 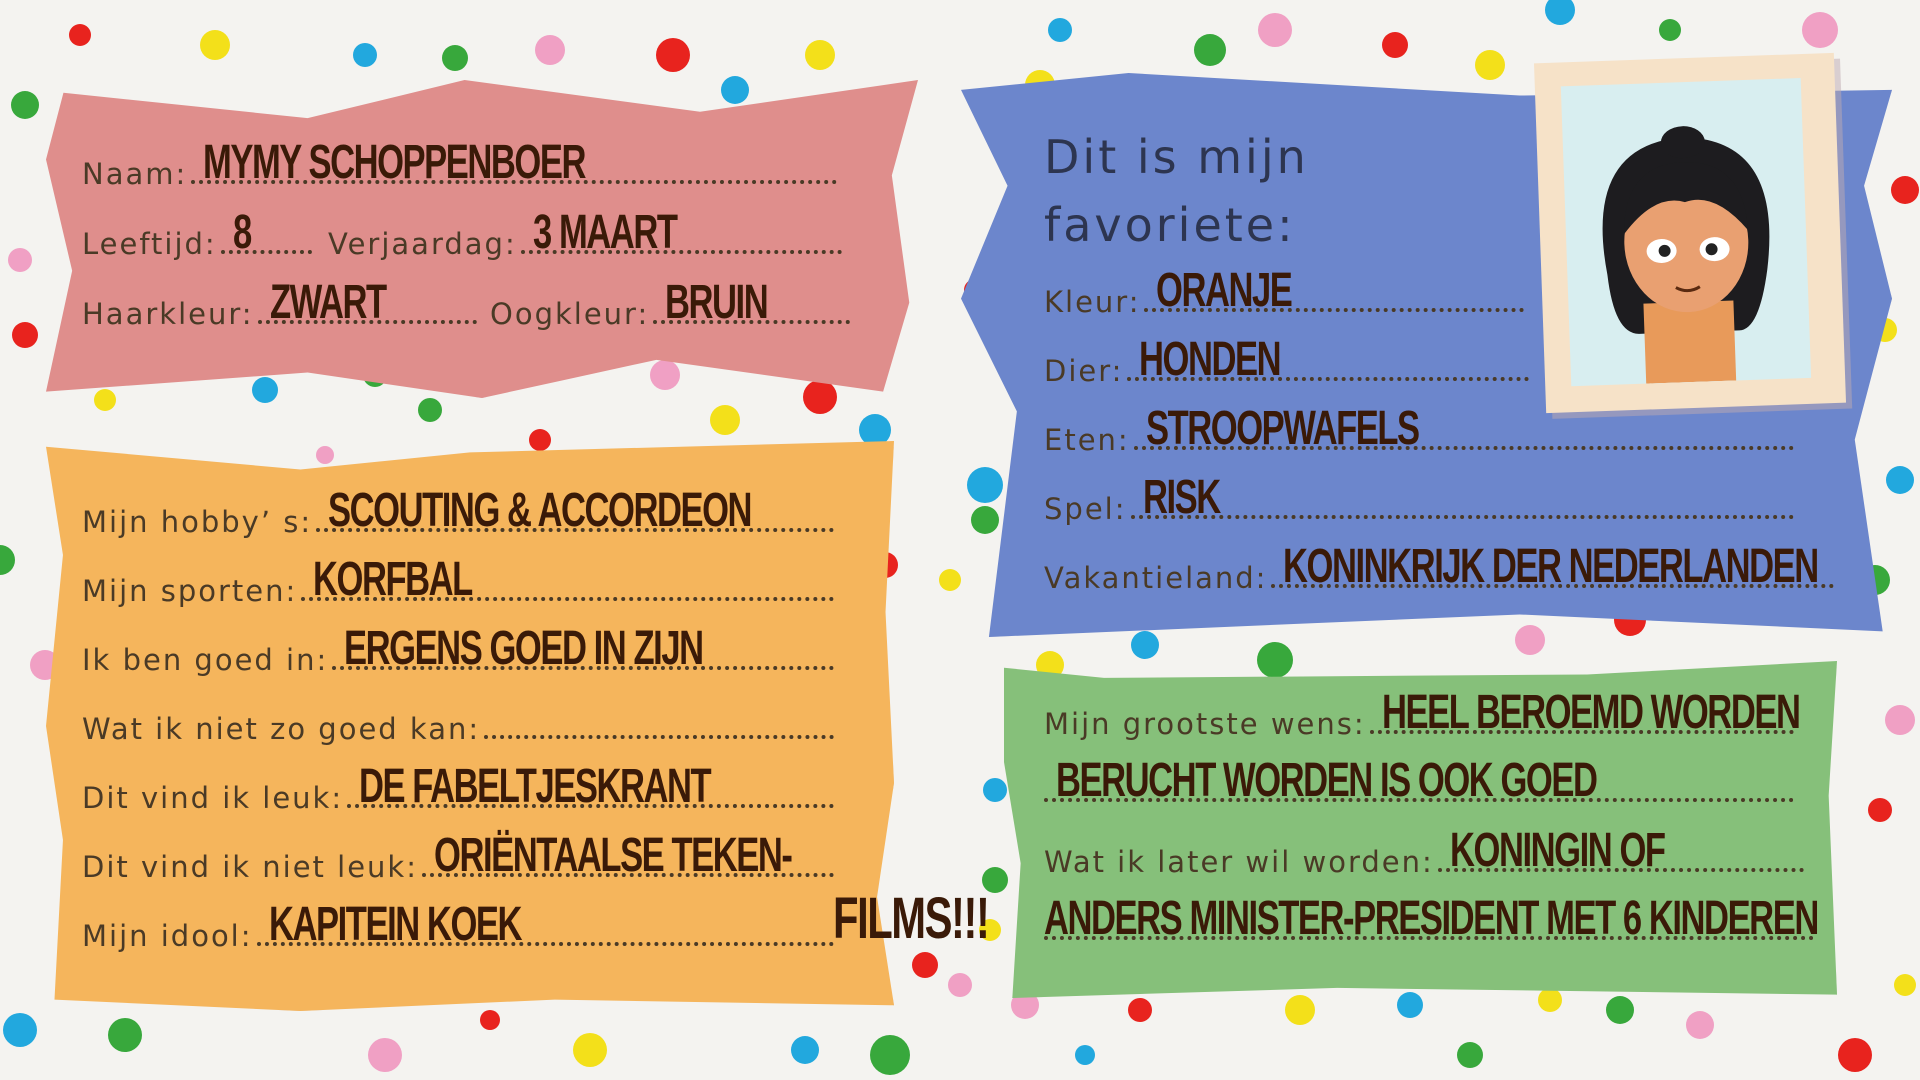 What do you see at coordinates (135, 174) in the screenshot?
I see `name-label: Naam:` at bounding box center [135, 174].